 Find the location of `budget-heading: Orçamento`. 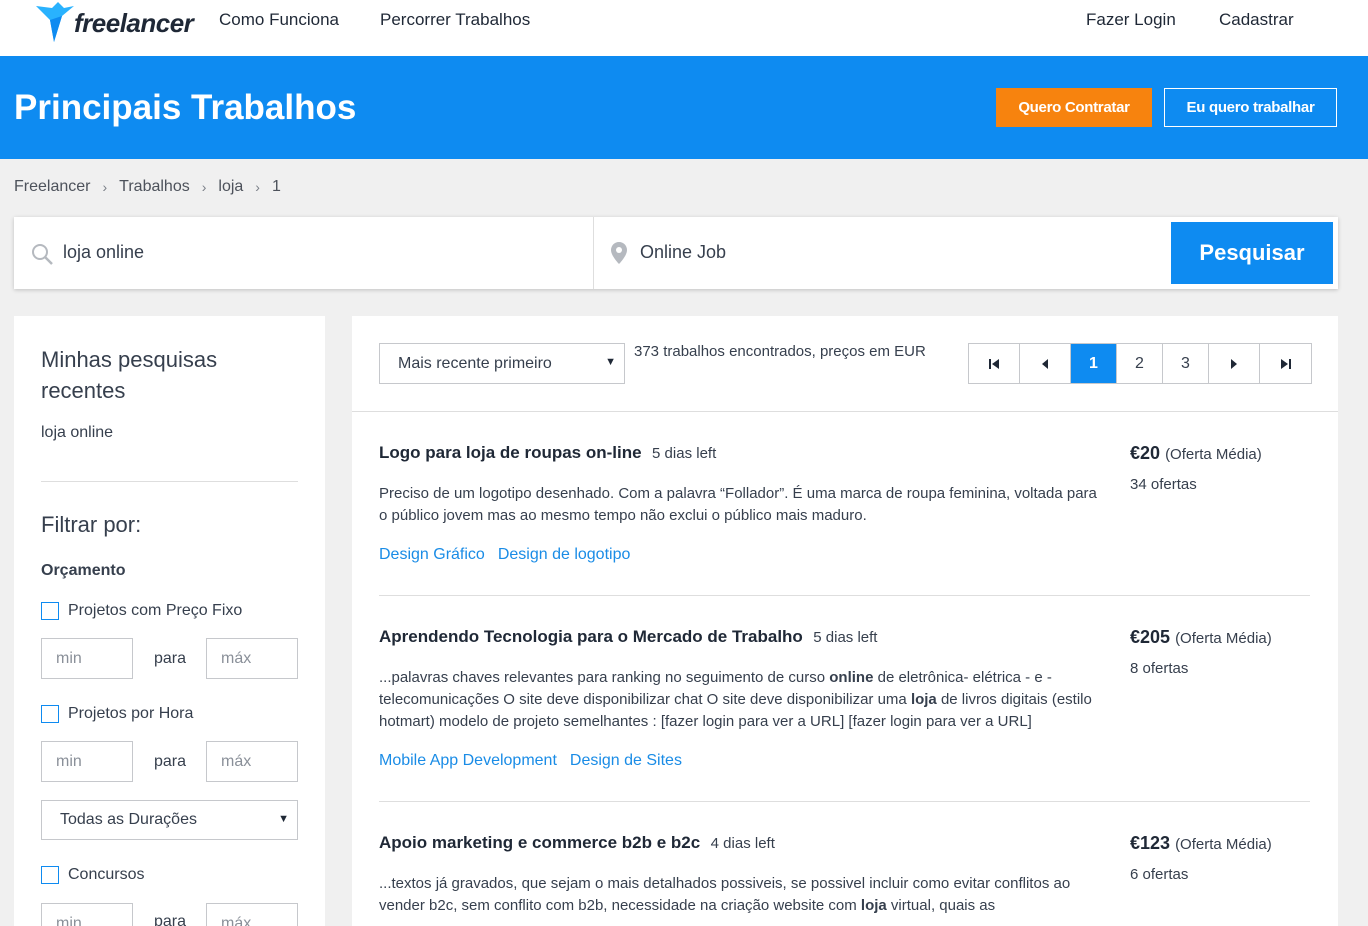

budget-heading: Orçamento is located at coordinates (83, 570).